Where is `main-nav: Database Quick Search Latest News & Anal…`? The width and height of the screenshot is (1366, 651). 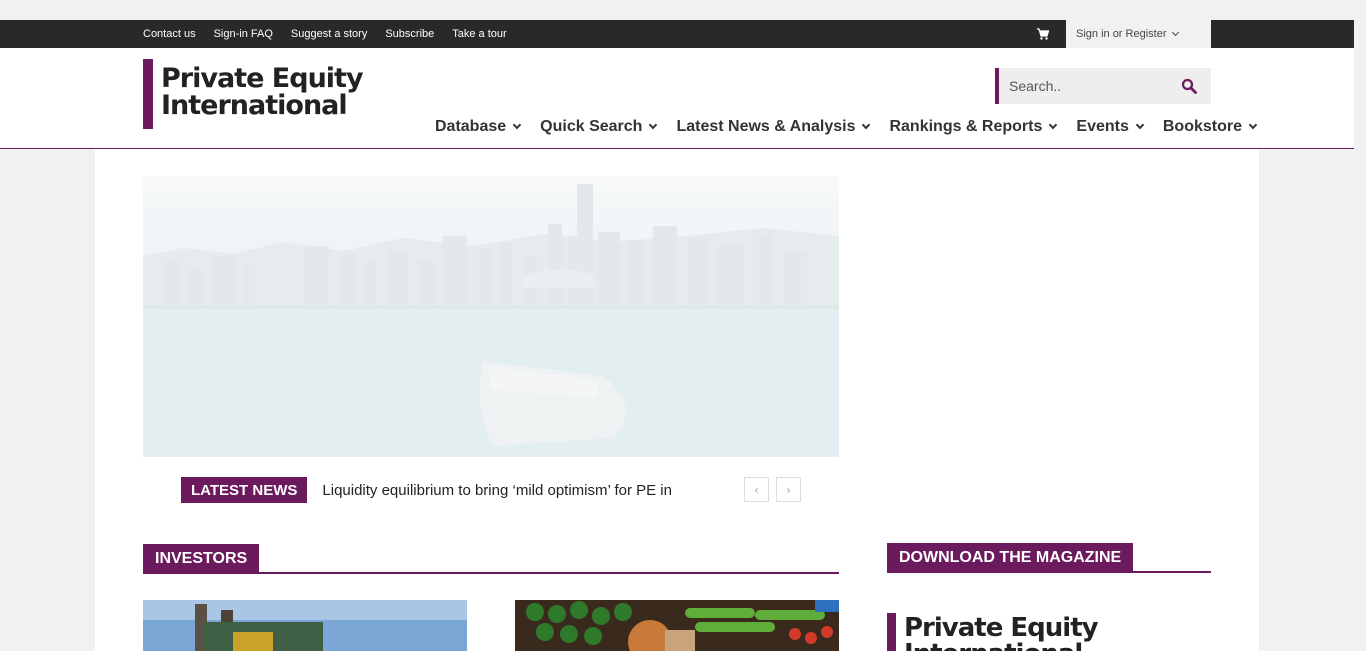 main-nav: Database Quick Search Latest News & Anal… is located at coordinates (855, 127).